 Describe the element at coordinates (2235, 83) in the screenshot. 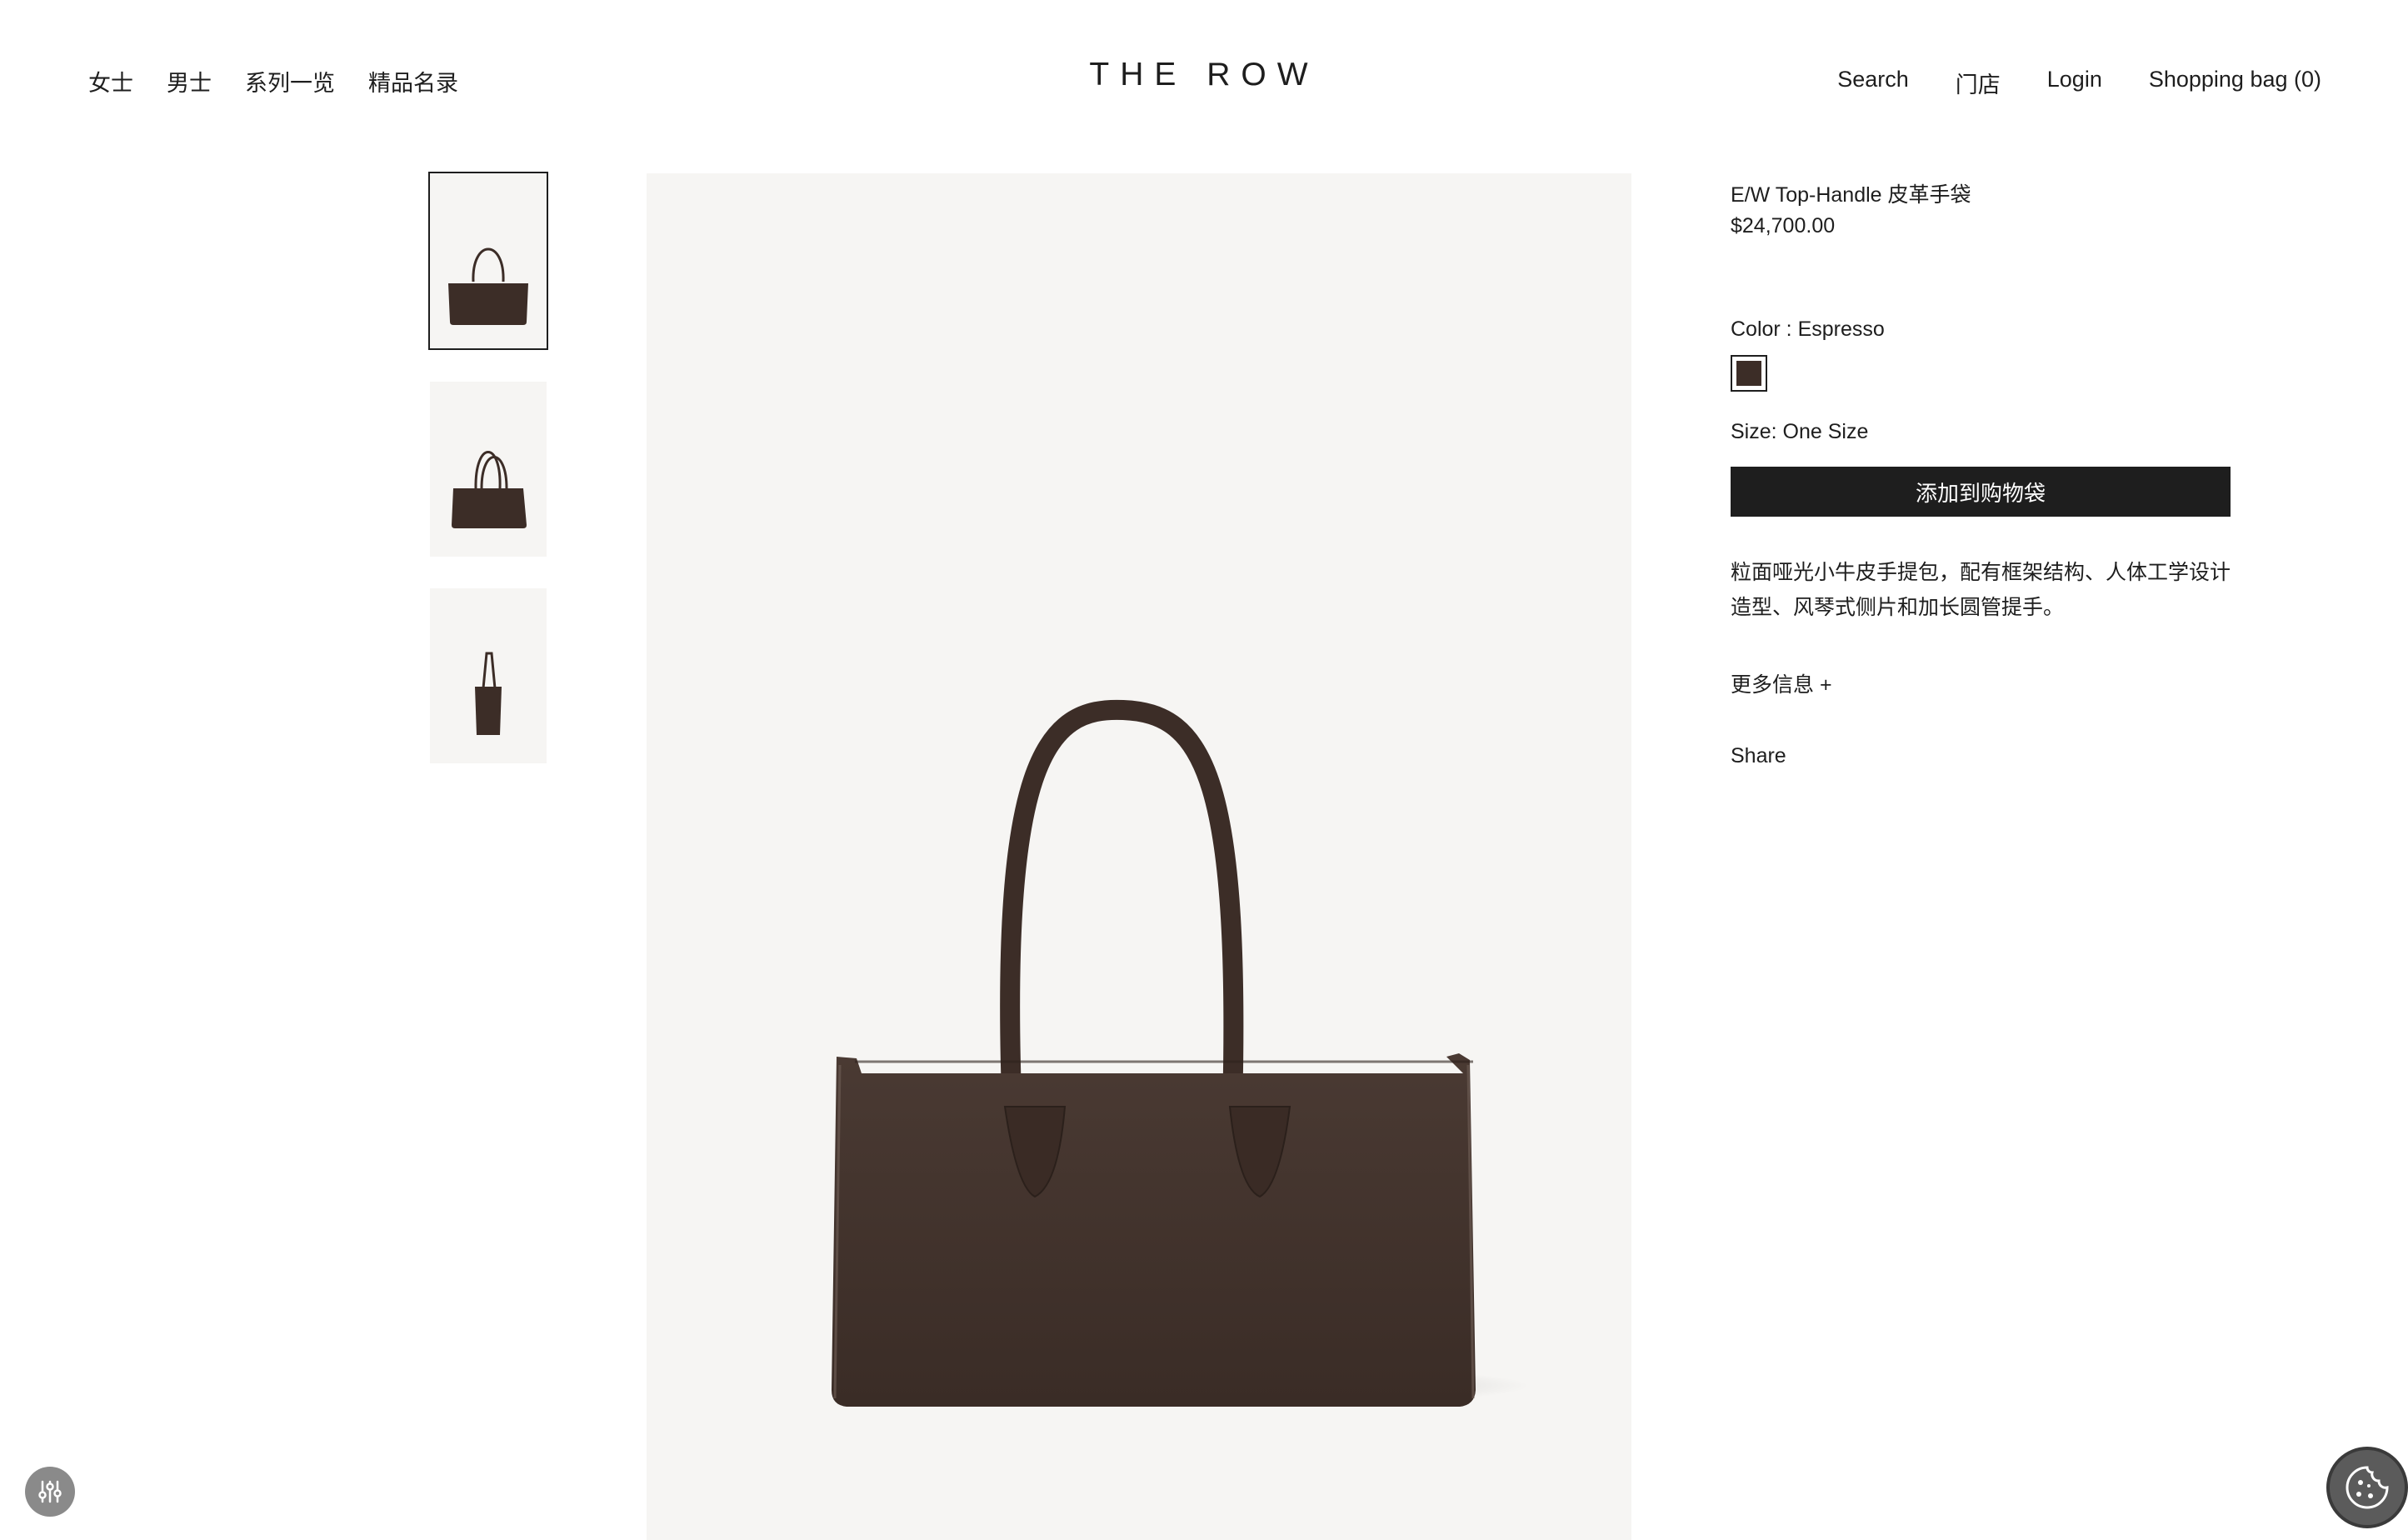

I see `shopping-bag-link: Shopping bag (0)` at that location.